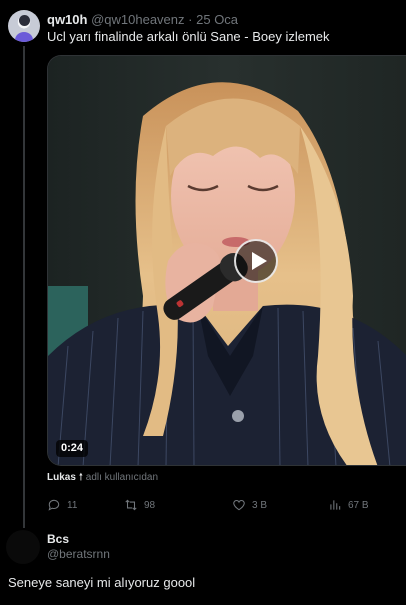 This screenshot has width=406, height=605. Describe the element at coordinates (24, 287) in the screenshot. I see `thread-connector-line` at that location.